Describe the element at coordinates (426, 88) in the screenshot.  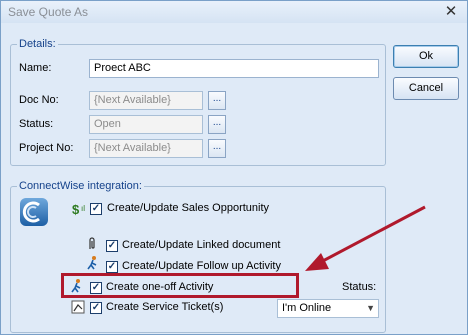
I see `cancel-button: Cancel` at that location.